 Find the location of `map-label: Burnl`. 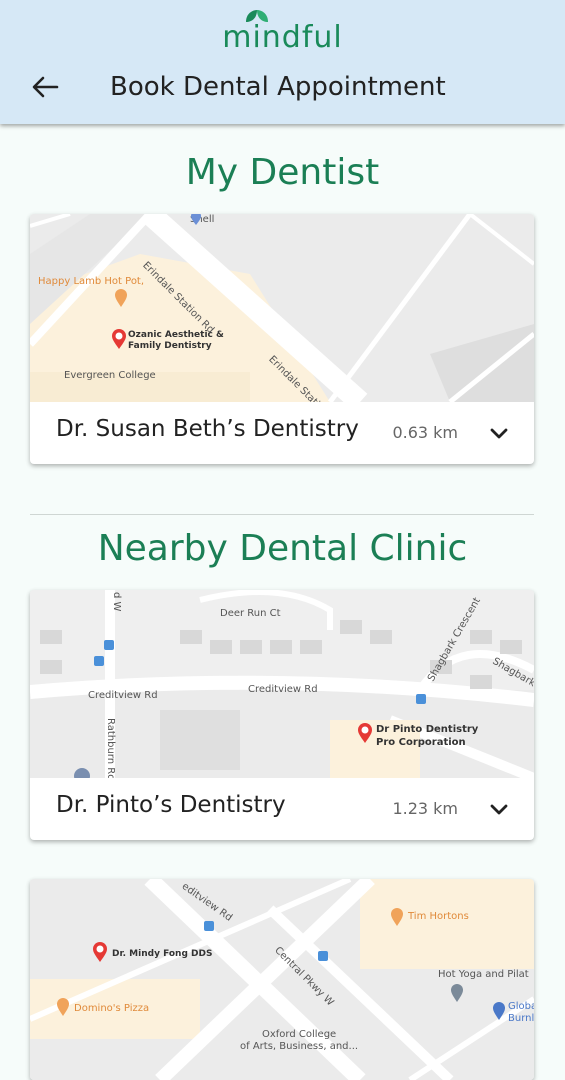

map-label: Burnl is located at coordinates (521, 1018).